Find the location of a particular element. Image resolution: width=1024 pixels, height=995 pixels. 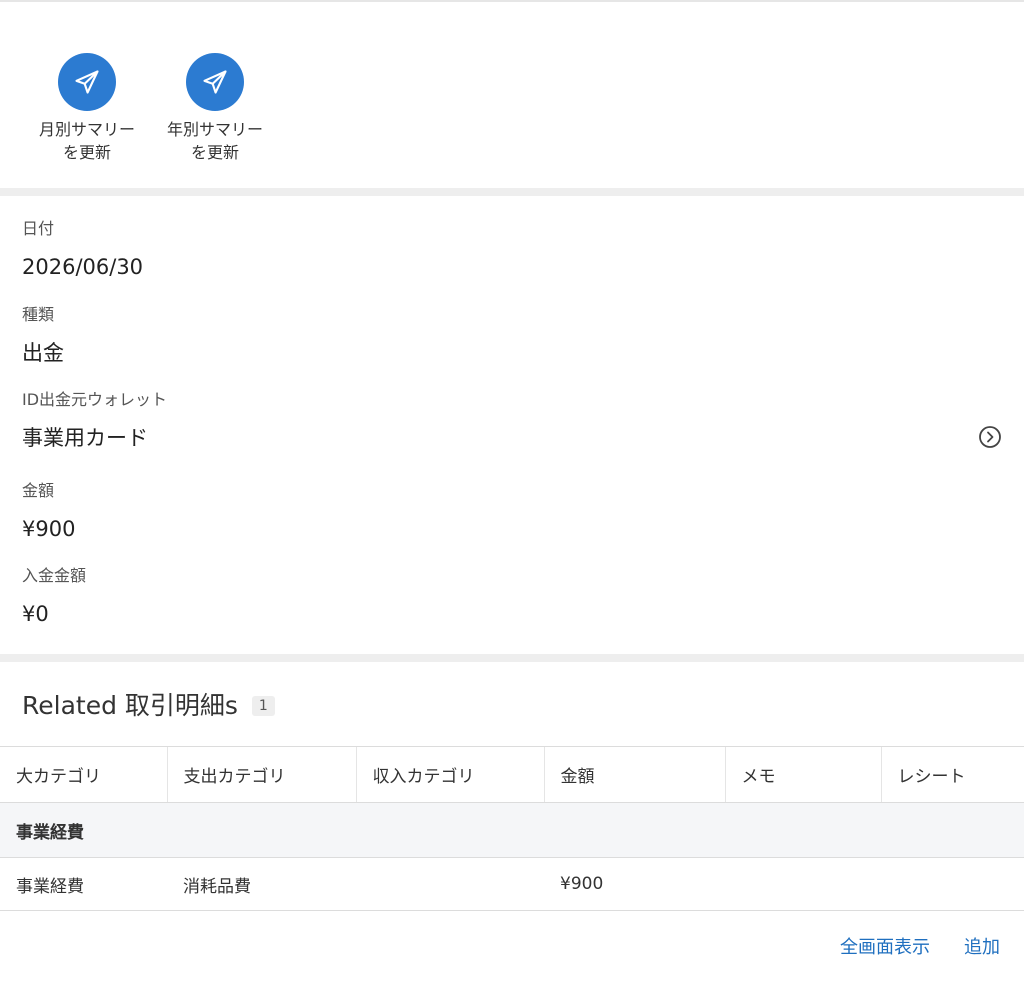

field-wallet: ID出金元ウォレット 事業用カード is located at coordinates (512, 420).